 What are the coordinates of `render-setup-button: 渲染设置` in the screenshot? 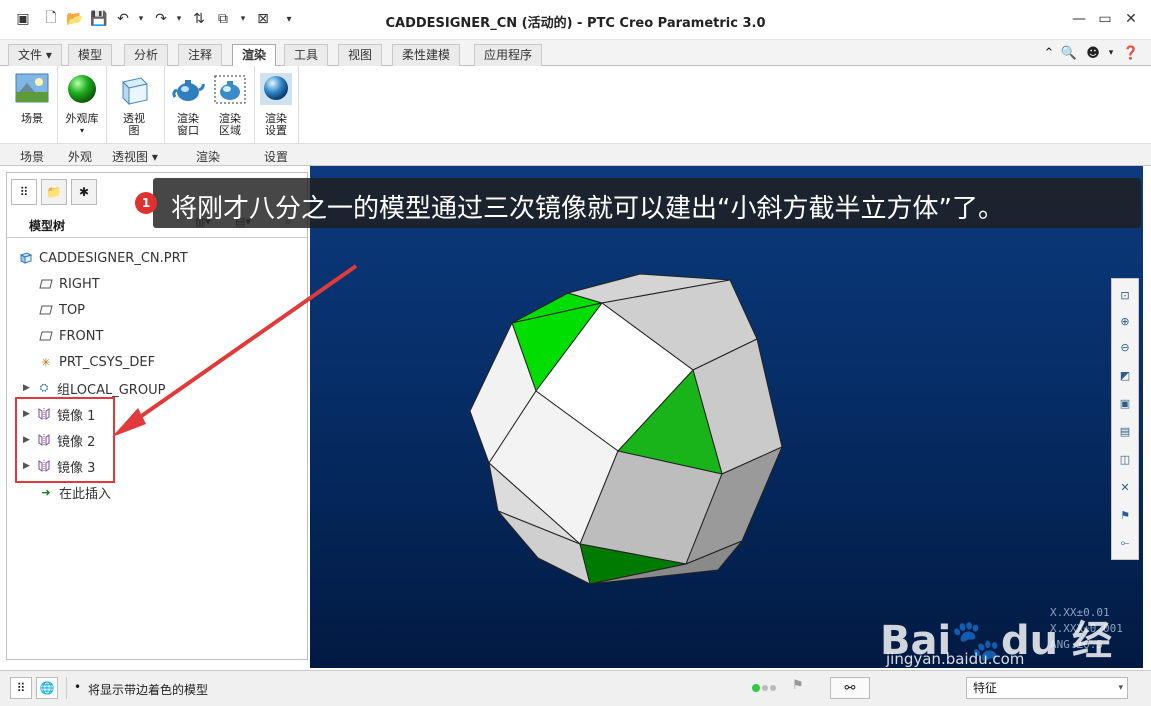 It's located at (276, 103).